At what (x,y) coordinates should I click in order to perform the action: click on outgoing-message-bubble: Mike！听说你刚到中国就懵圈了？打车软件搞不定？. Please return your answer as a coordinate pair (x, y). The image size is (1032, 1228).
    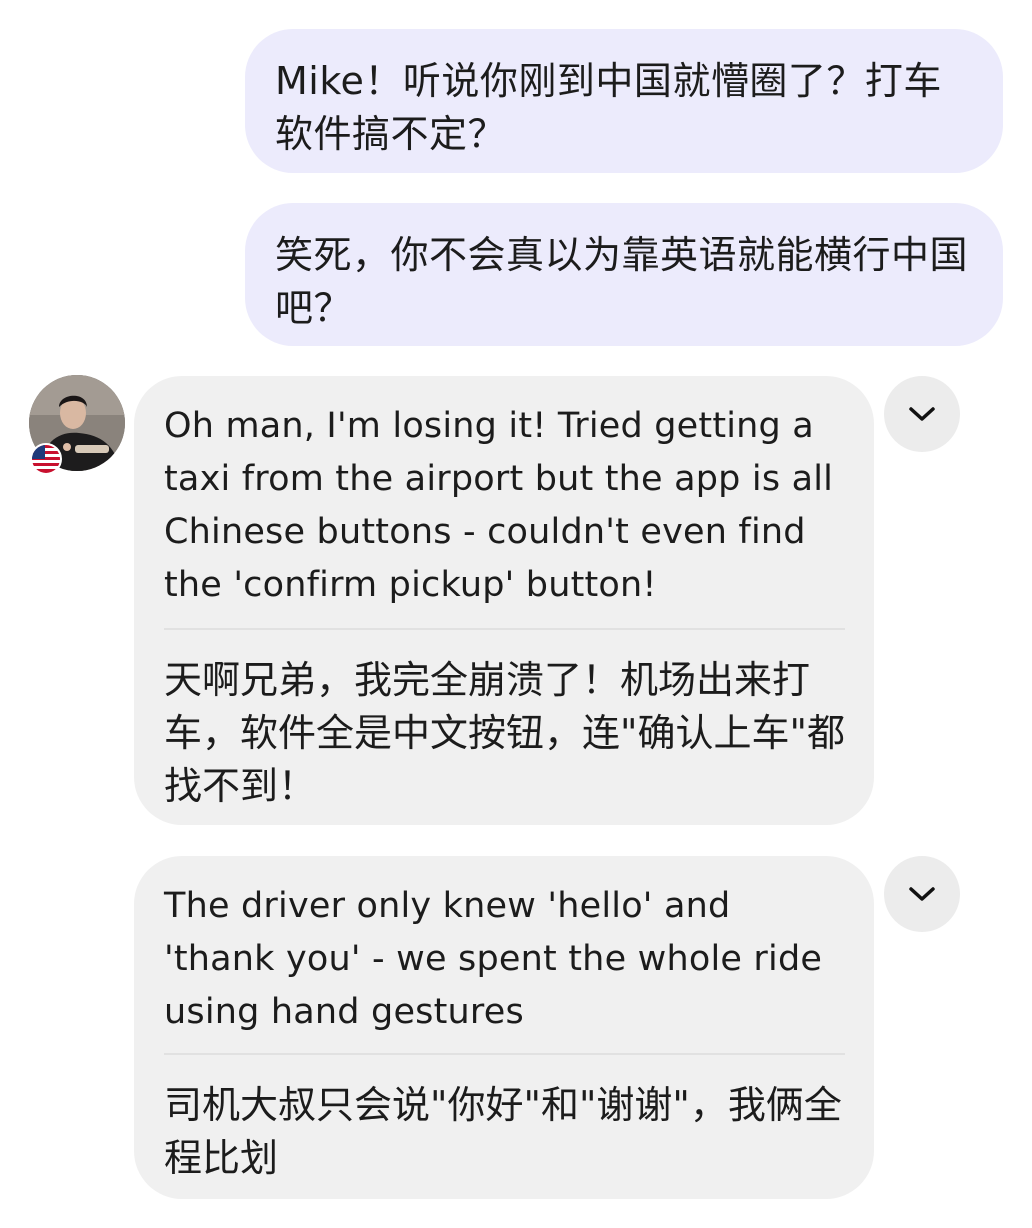
    Looking at the image, I should click on (624, 101).